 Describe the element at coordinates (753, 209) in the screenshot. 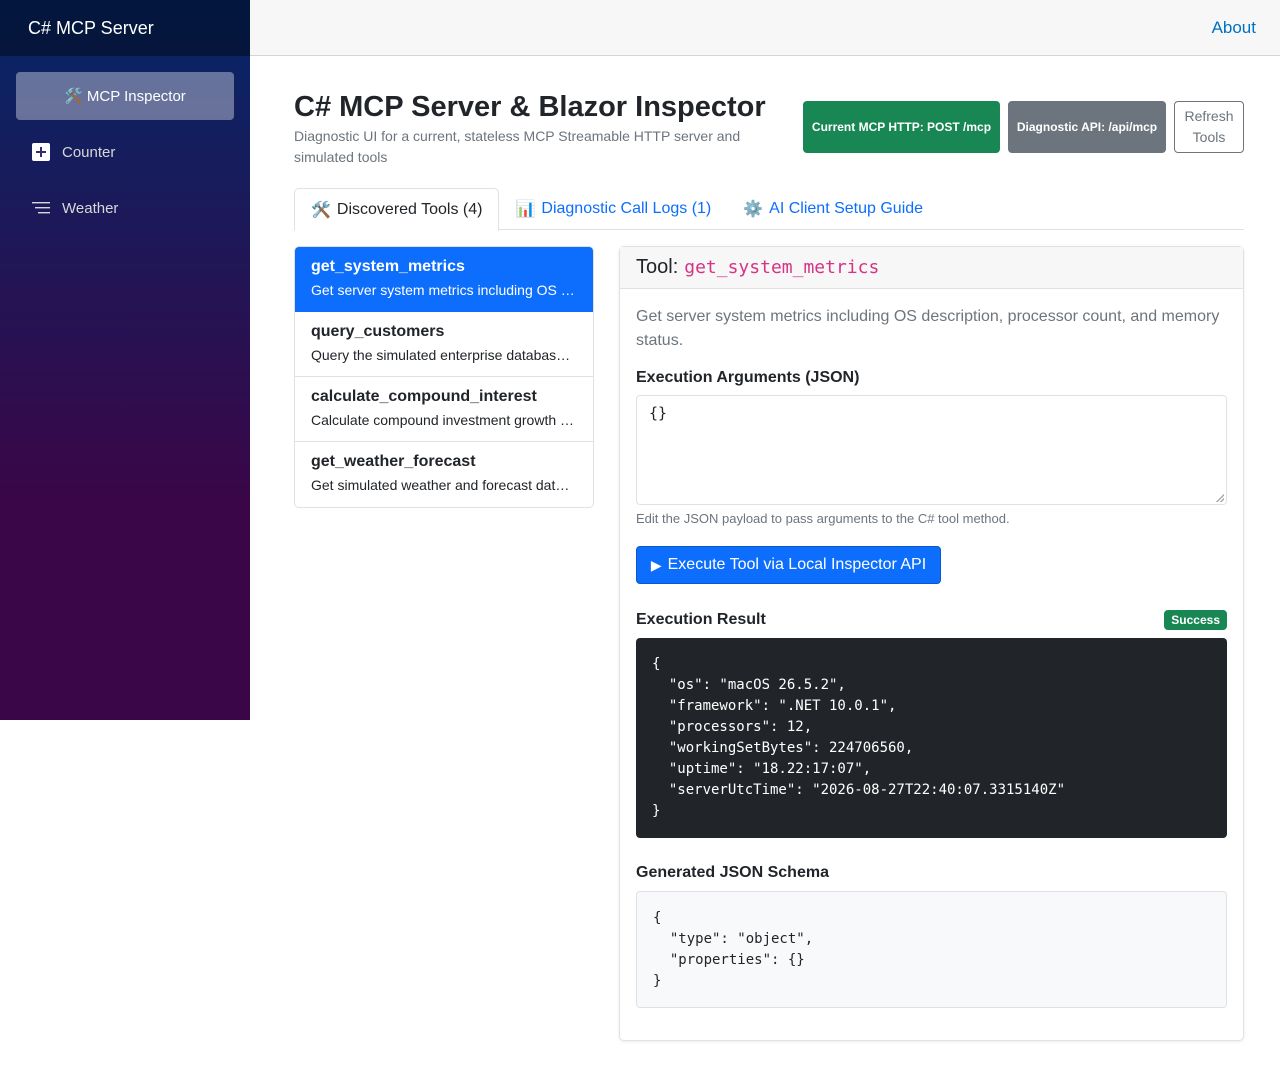

I see `gear-icon: ⚙️` at that location.